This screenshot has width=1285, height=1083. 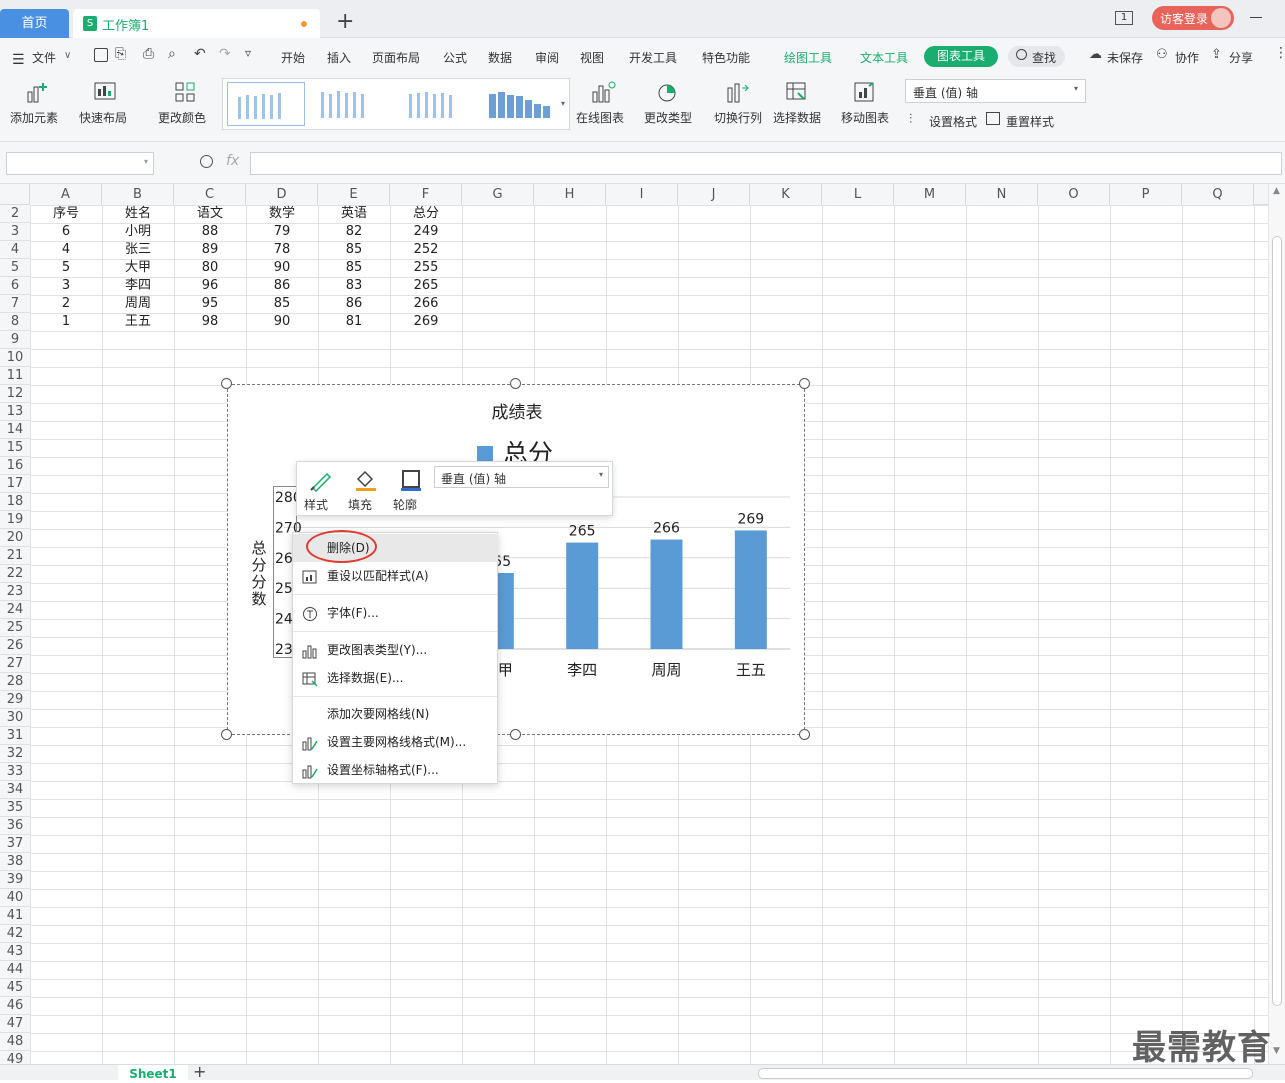 What do you see at coordinates (808, 57) in the screenshot?
I see `tab-drawing-tools: 绘图工具` at bounding box center [808, 57].